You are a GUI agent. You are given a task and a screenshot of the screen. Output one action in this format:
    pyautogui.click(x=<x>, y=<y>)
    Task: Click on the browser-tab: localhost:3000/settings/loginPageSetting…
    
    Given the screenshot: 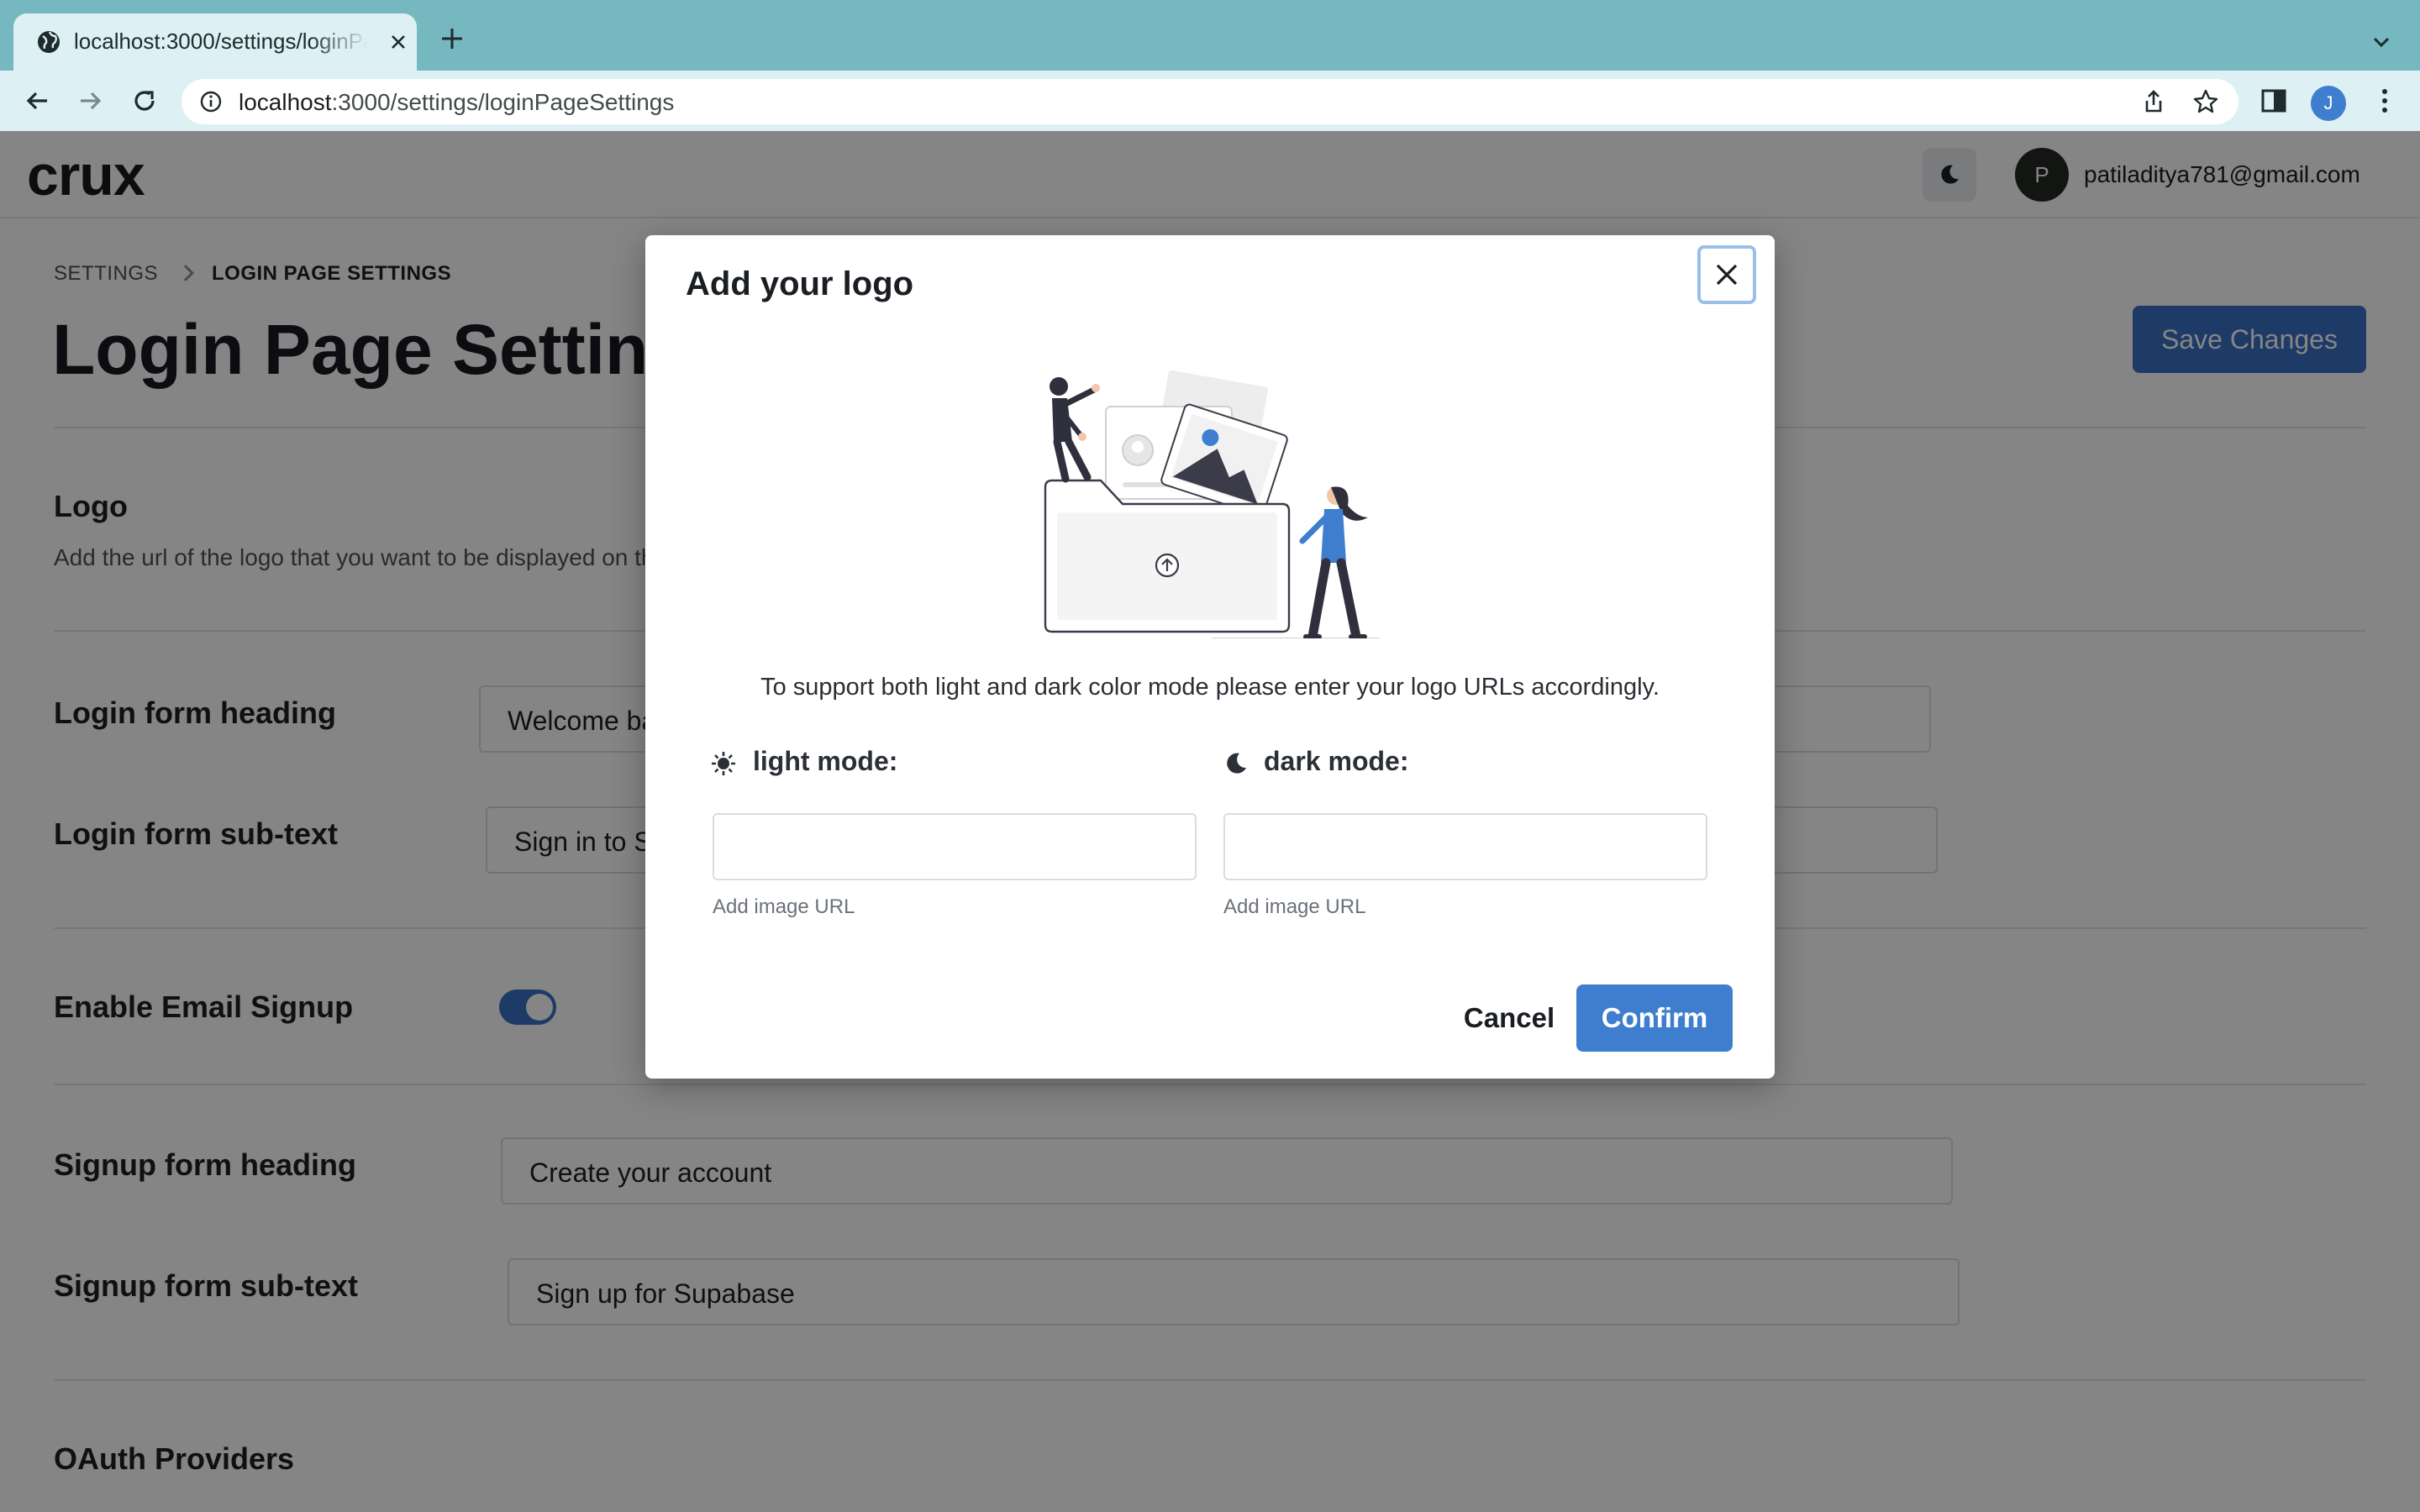 What is the action you would take?
    pyautogui.click(x=215, y=42)
    